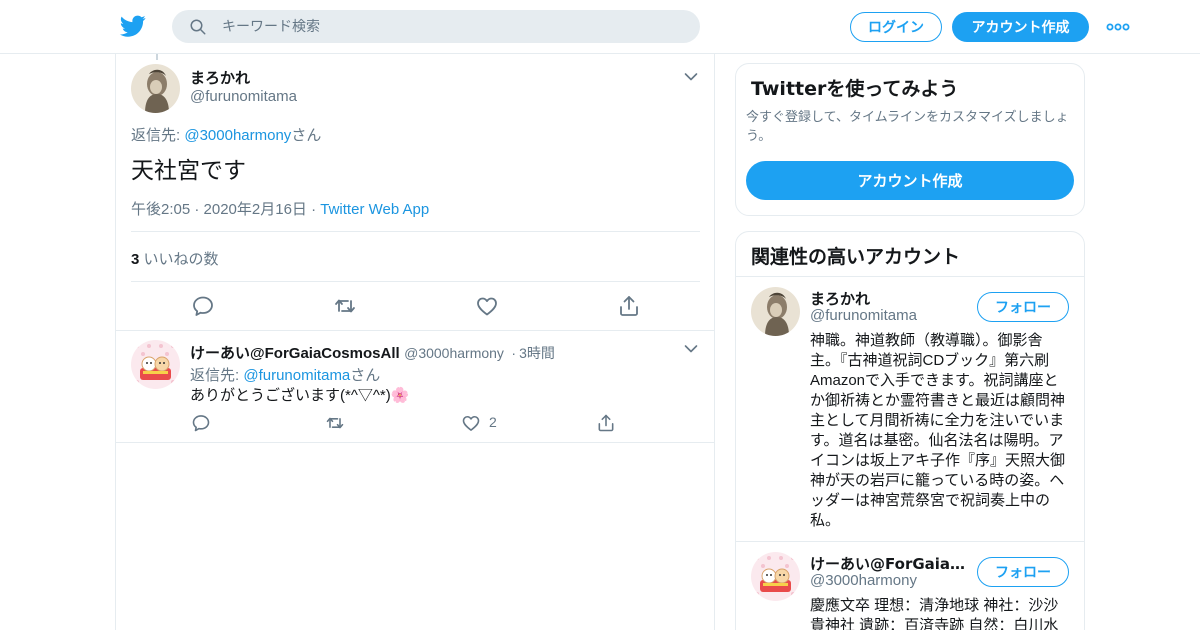  What do you see at coordinates (133, 26) in the screenshot?
I see `twitter-bird-icon` at bounding box center [133, 26].